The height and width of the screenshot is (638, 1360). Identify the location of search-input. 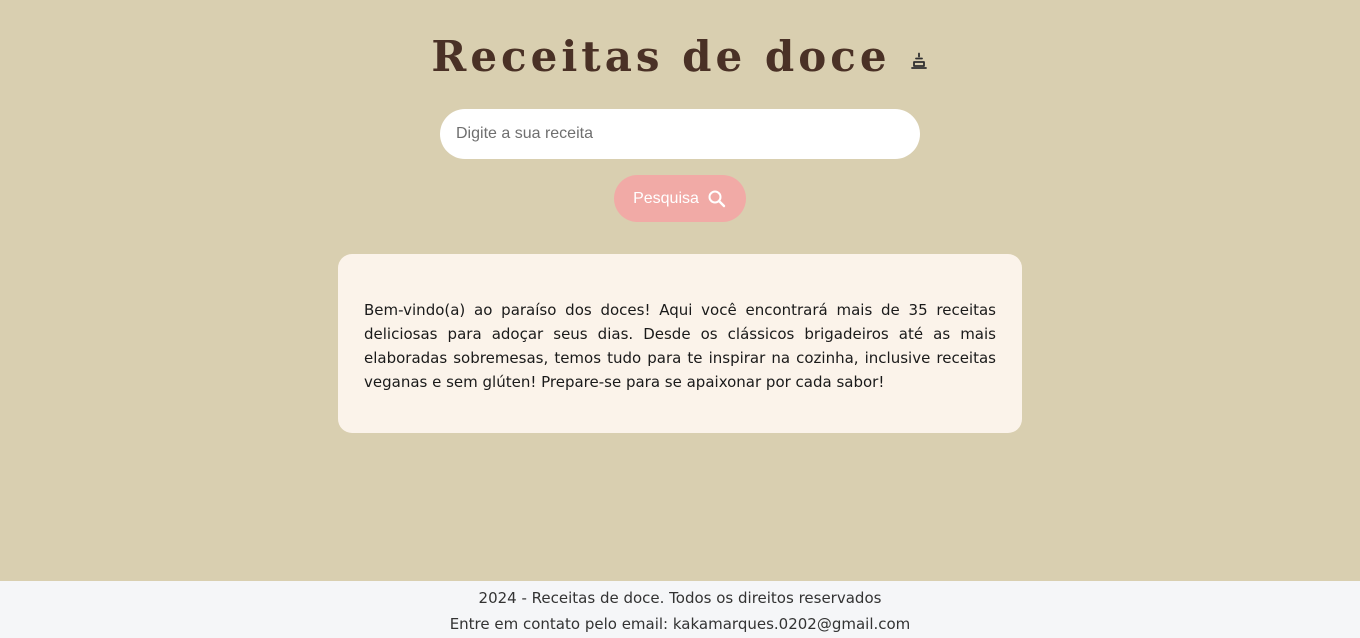
(680, 134).